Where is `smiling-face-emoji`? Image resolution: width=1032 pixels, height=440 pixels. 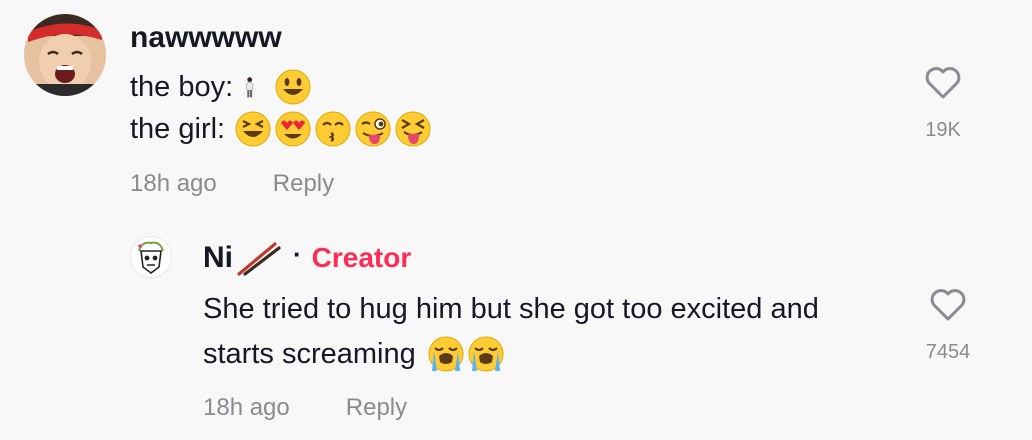 smiling-face-emoji is located at coordinates (293, 87).